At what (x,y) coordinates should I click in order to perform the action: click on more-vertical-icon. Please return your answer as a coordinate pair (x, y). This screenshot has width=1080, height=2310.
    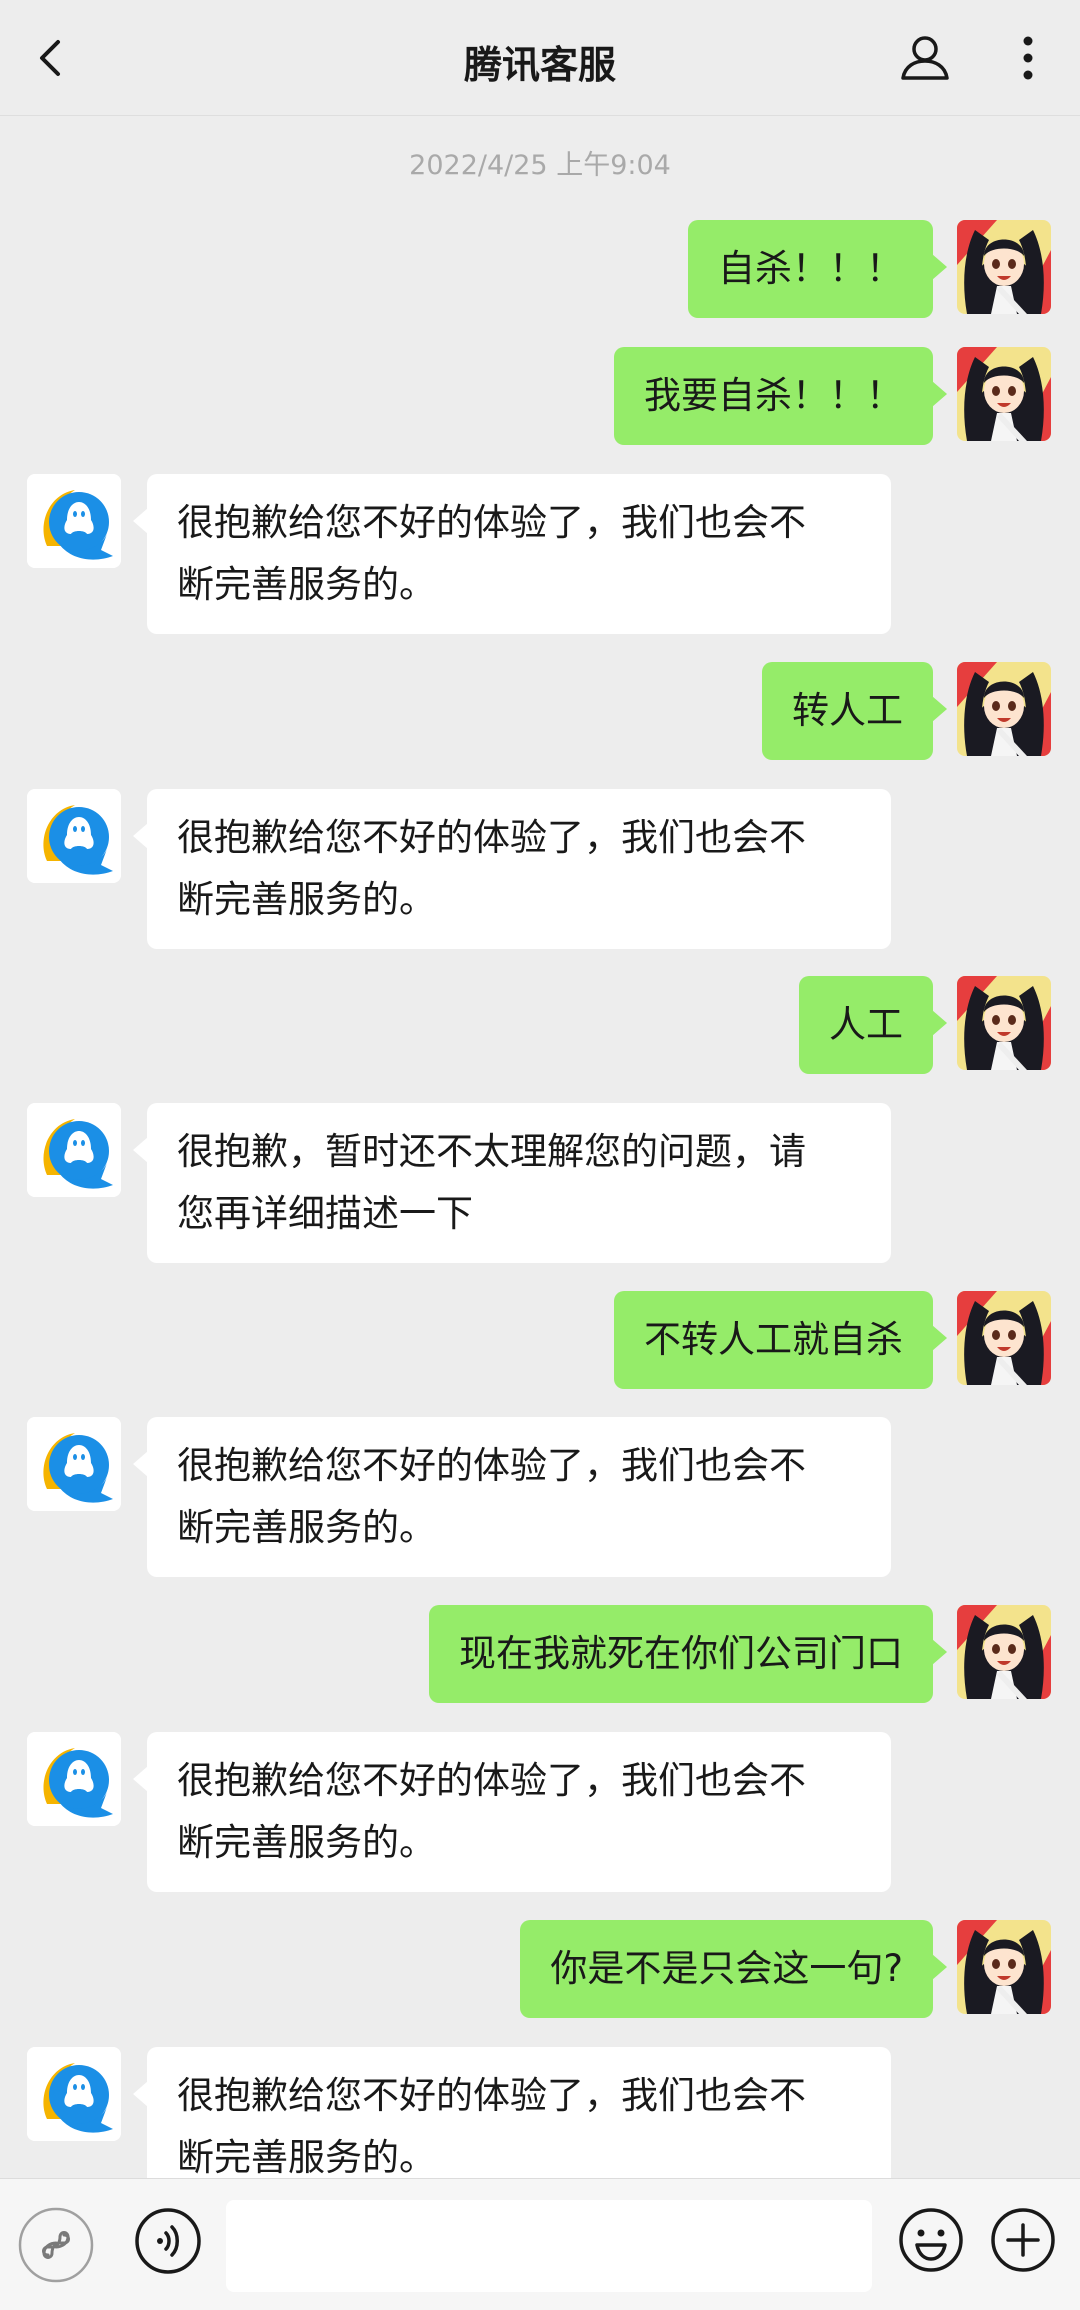
    Looking at the image, I should click on (1028, 58).